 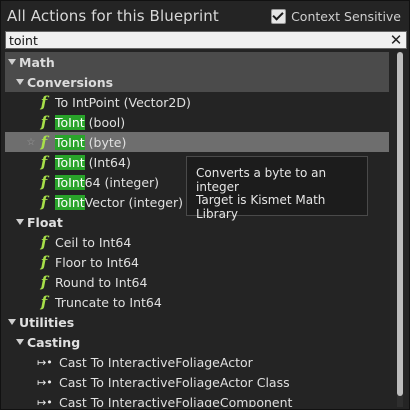 I want to click on action-to-intpoint: f To IntPoint (Vector2D), so click(x=197, y=102).